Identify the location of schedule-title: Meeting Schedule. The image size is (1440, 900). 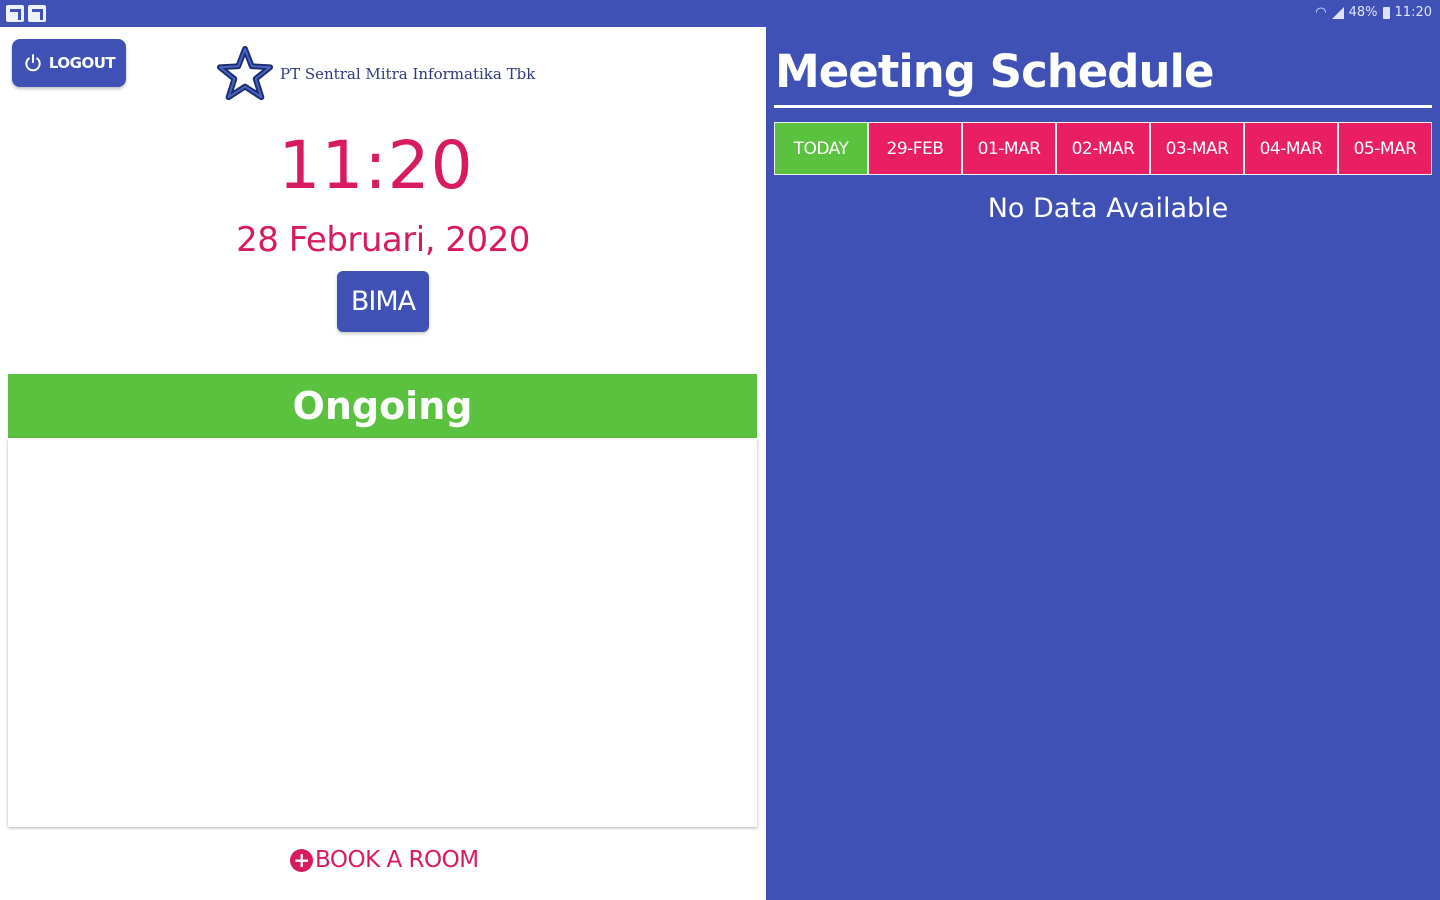
(995, 71).